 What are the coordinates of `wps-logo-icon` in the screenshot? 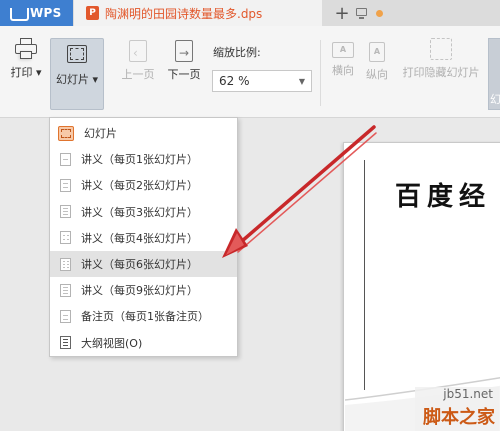 It's located at (19, 14).